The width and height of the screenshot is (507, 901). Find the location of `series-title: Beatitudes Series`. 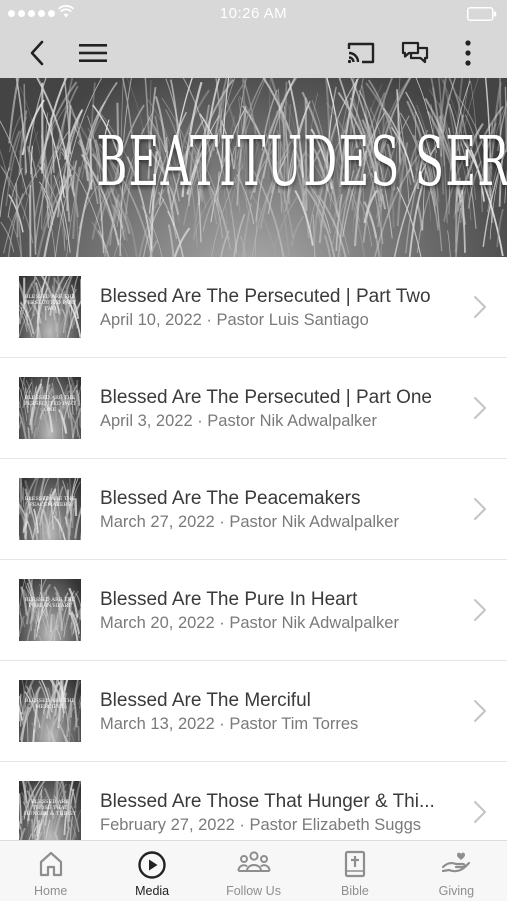

series-title: Beatitudes Series is located at coordinates (301, 162).